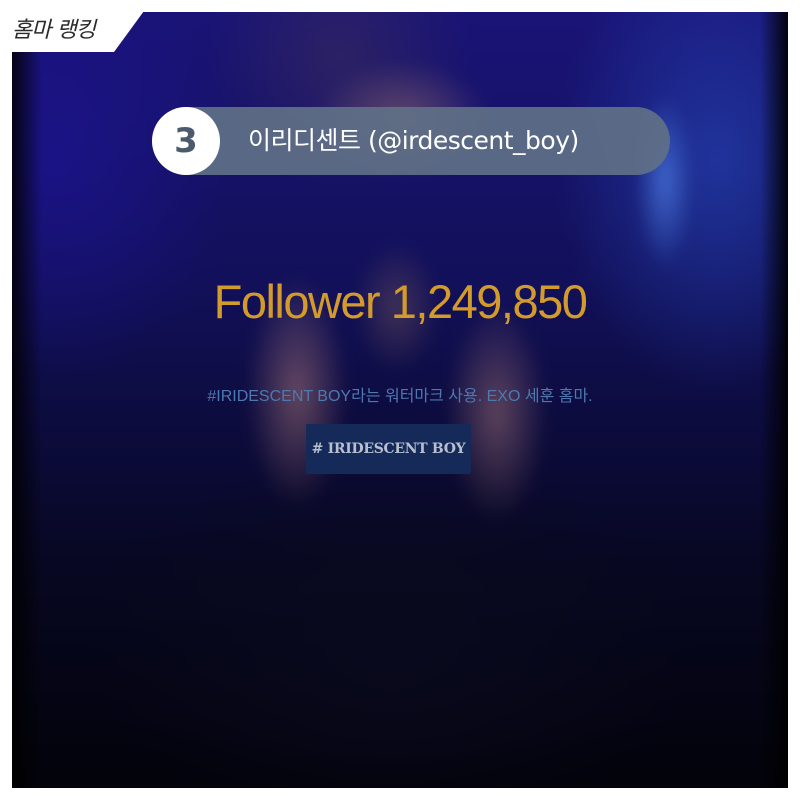  Describe the element at coordinates (400, 396) in the screenshot. I see `account-description: #IRIDESCENT BOY라는 워터마크 사용. EXO 세훈 홈마.` at that location.